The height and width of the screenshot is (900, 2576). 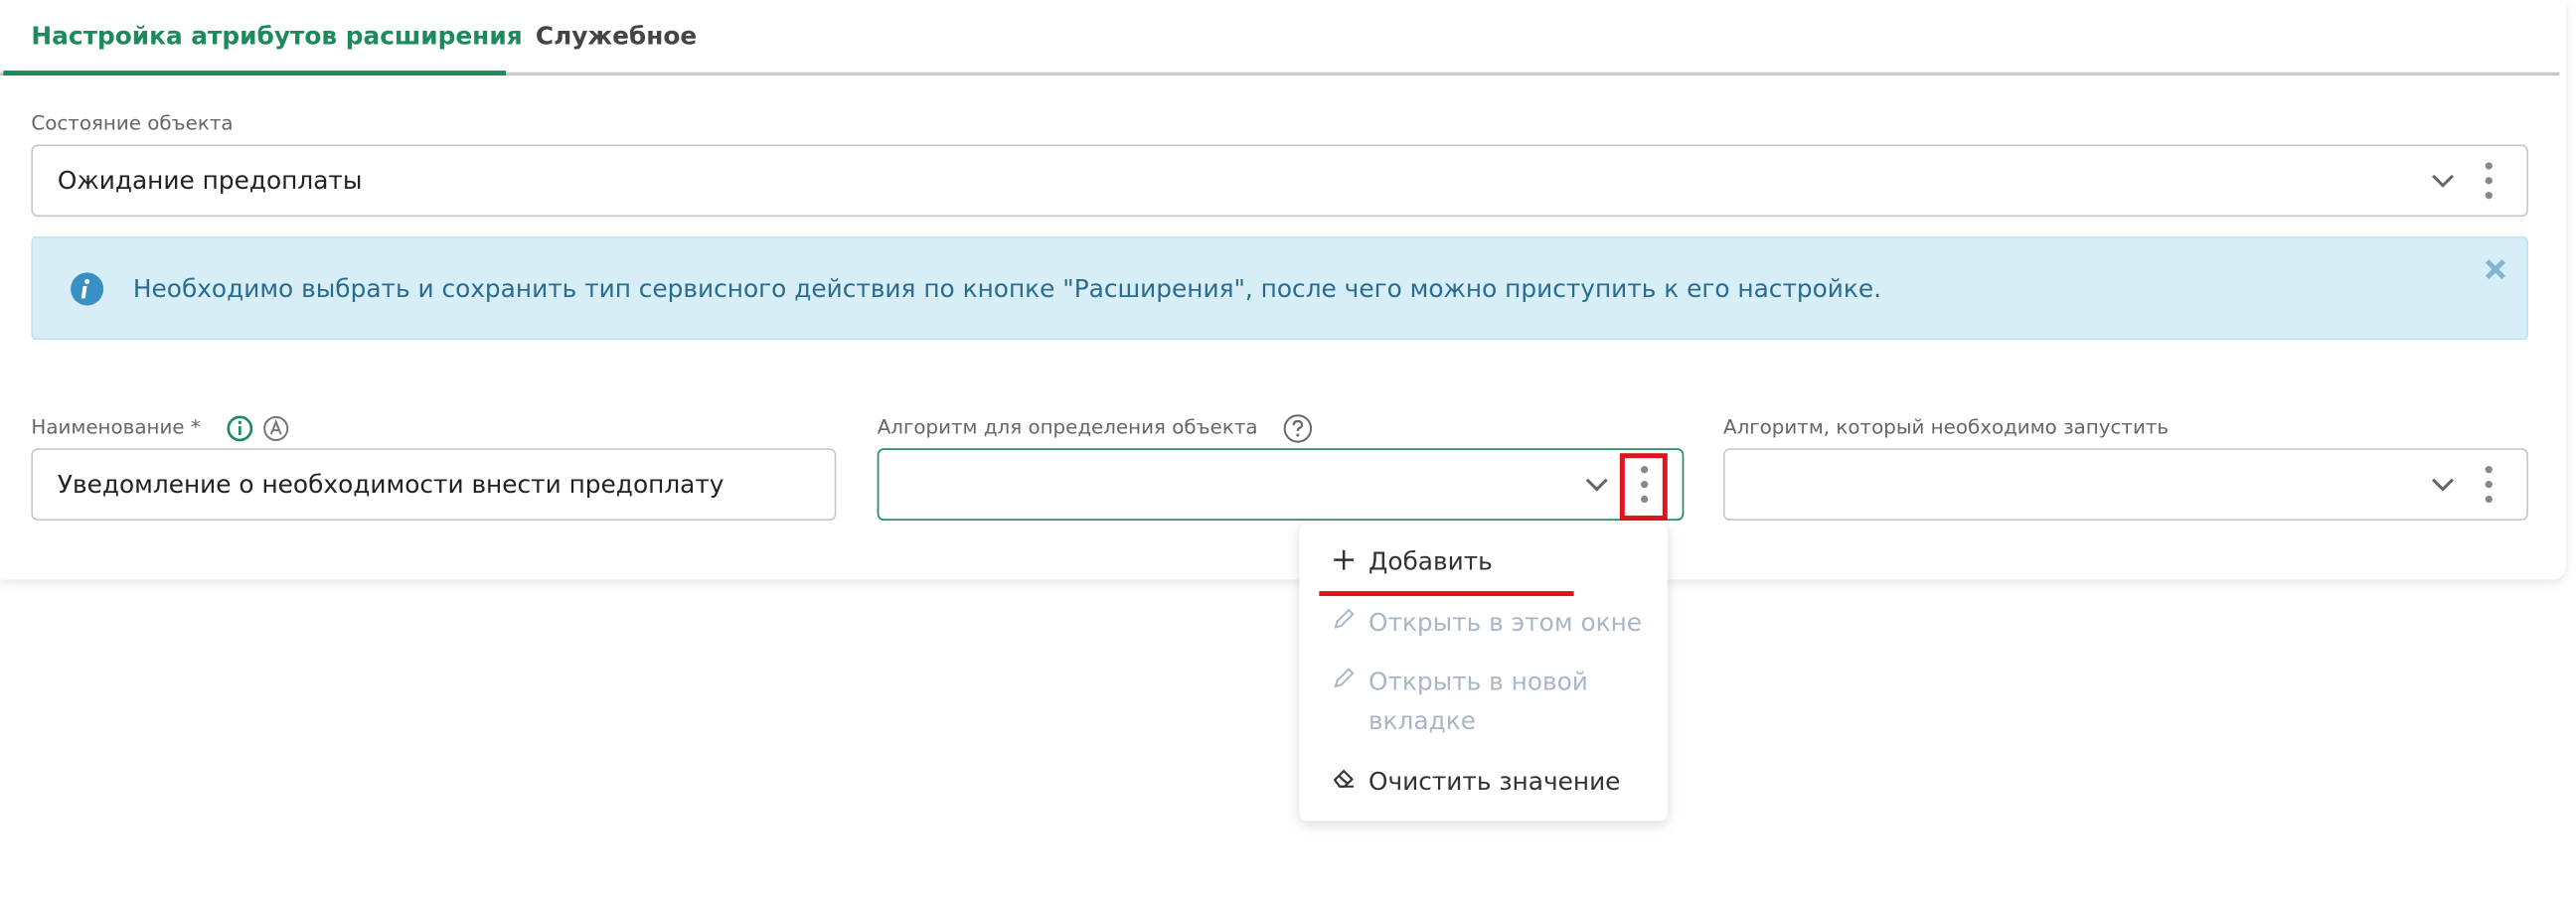 I want to click on help-icon, so click(x=1298, y=429).